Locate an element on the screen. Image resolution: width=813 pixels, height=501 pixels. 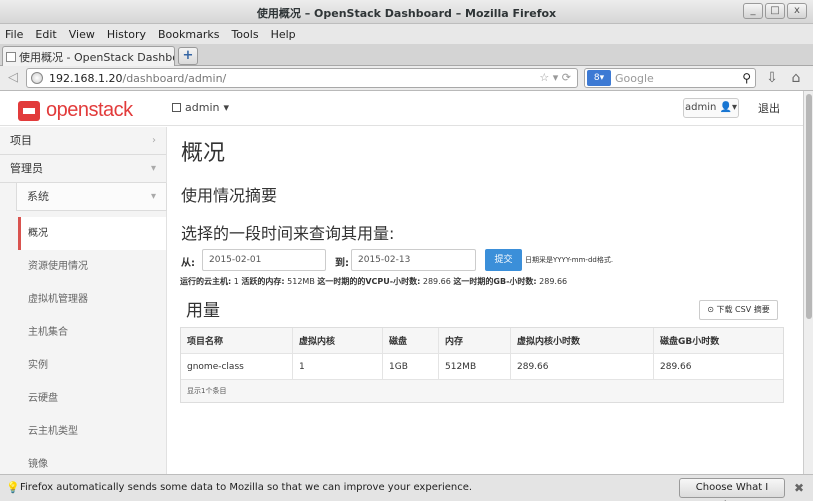
chevron-right-icon: › is located at coordinates (154, 140).